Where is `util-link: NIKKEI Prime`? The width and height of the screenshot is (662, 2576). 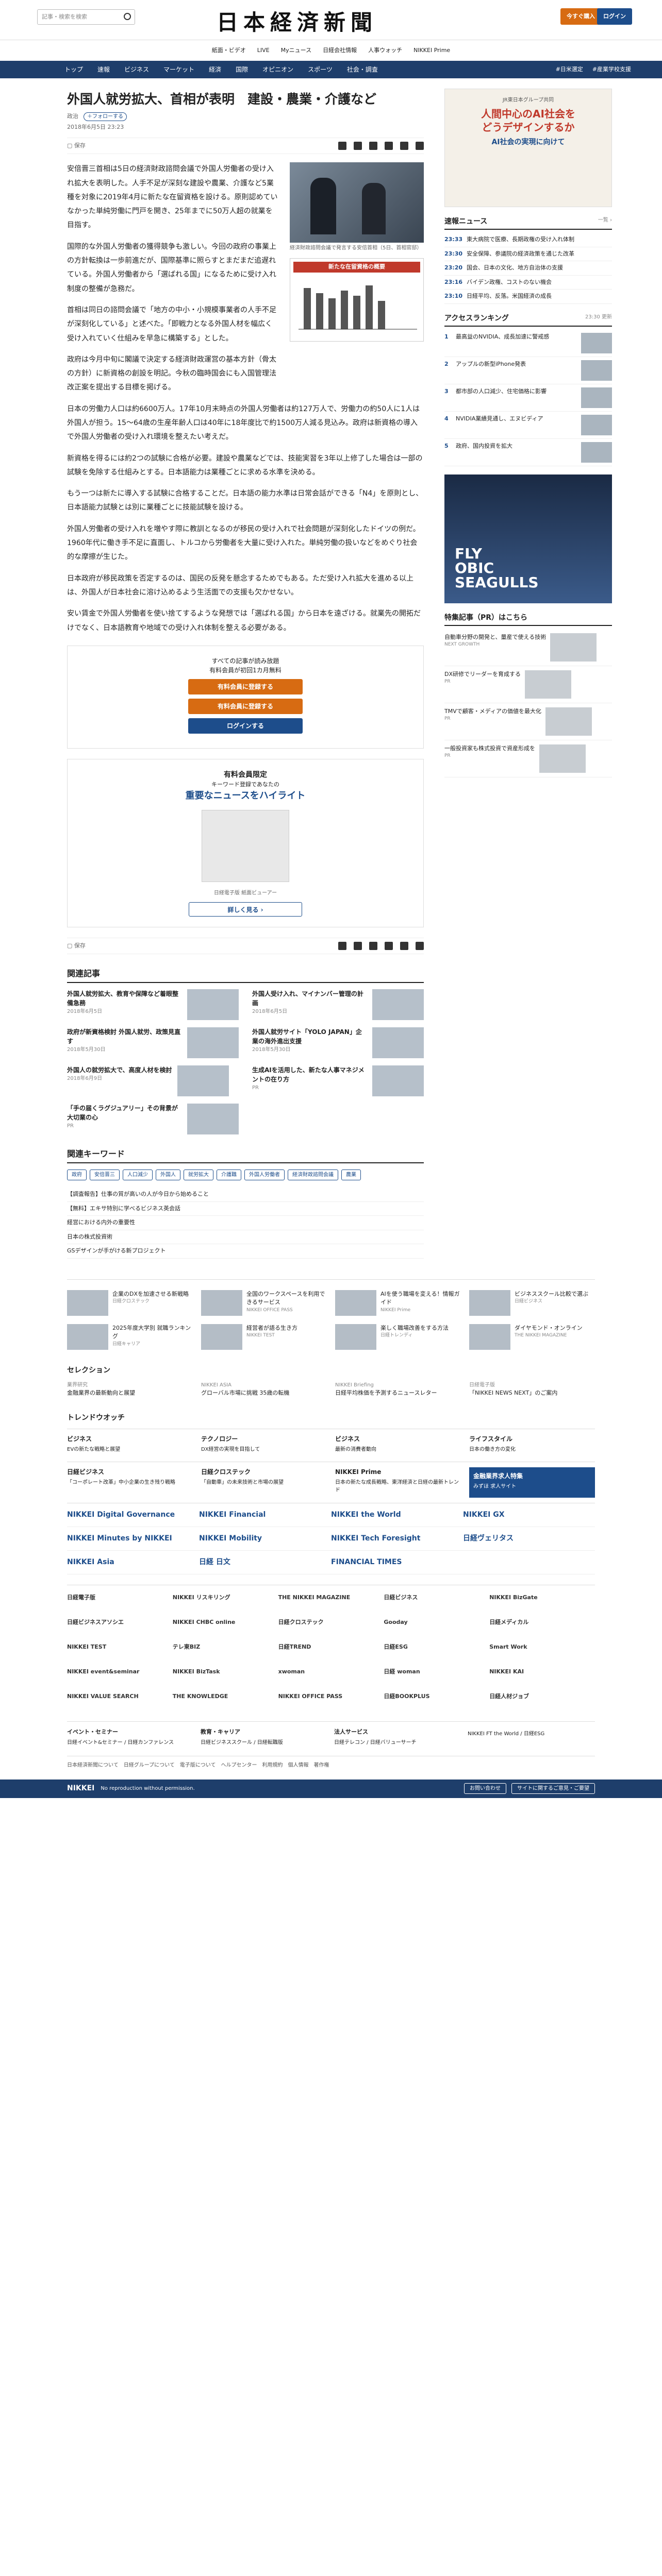 util-link: NIKKEI Prime is located at coordinates (431, 51).